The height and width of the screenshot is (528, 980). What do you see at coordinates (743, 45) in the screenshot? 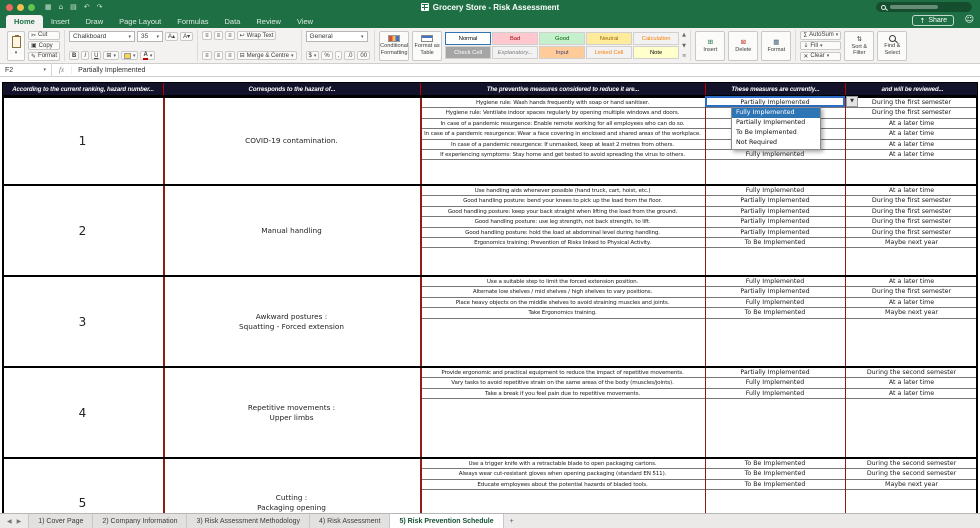
I see `delete-cells-button: ⊠ Delete` at bounding box center [743, 45].